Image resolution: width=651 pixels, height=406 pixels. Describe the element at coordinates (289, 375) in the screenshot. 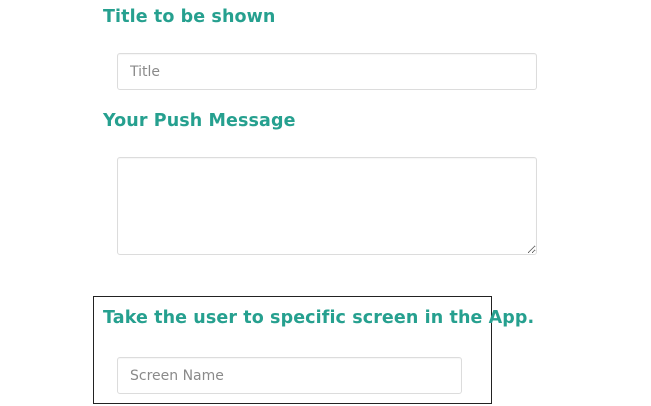

I see `screen-name-input` at that location.